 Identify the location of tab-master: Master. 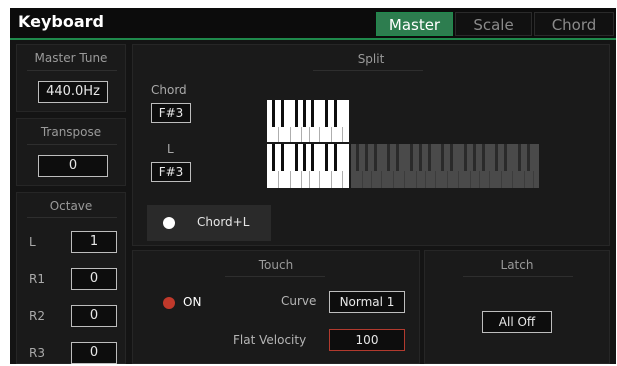
(414, 24).